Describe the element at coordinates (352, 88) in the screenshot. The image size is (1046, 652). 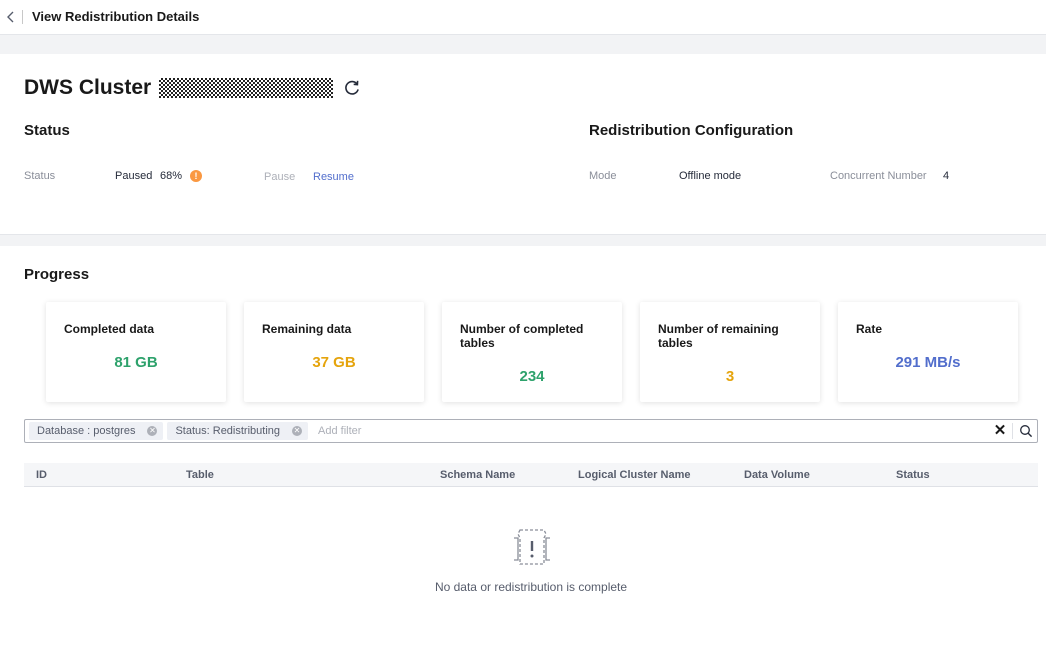
I see `refresh-icon` at that location.